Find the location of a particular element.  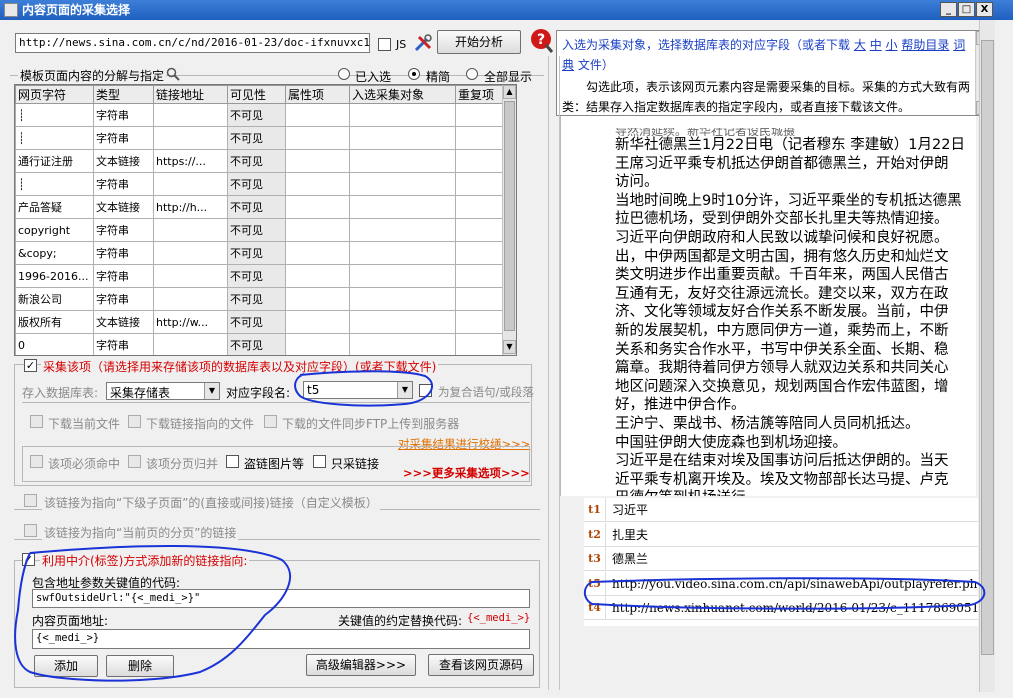

js-checkbox is located at coordinates (384, 44).